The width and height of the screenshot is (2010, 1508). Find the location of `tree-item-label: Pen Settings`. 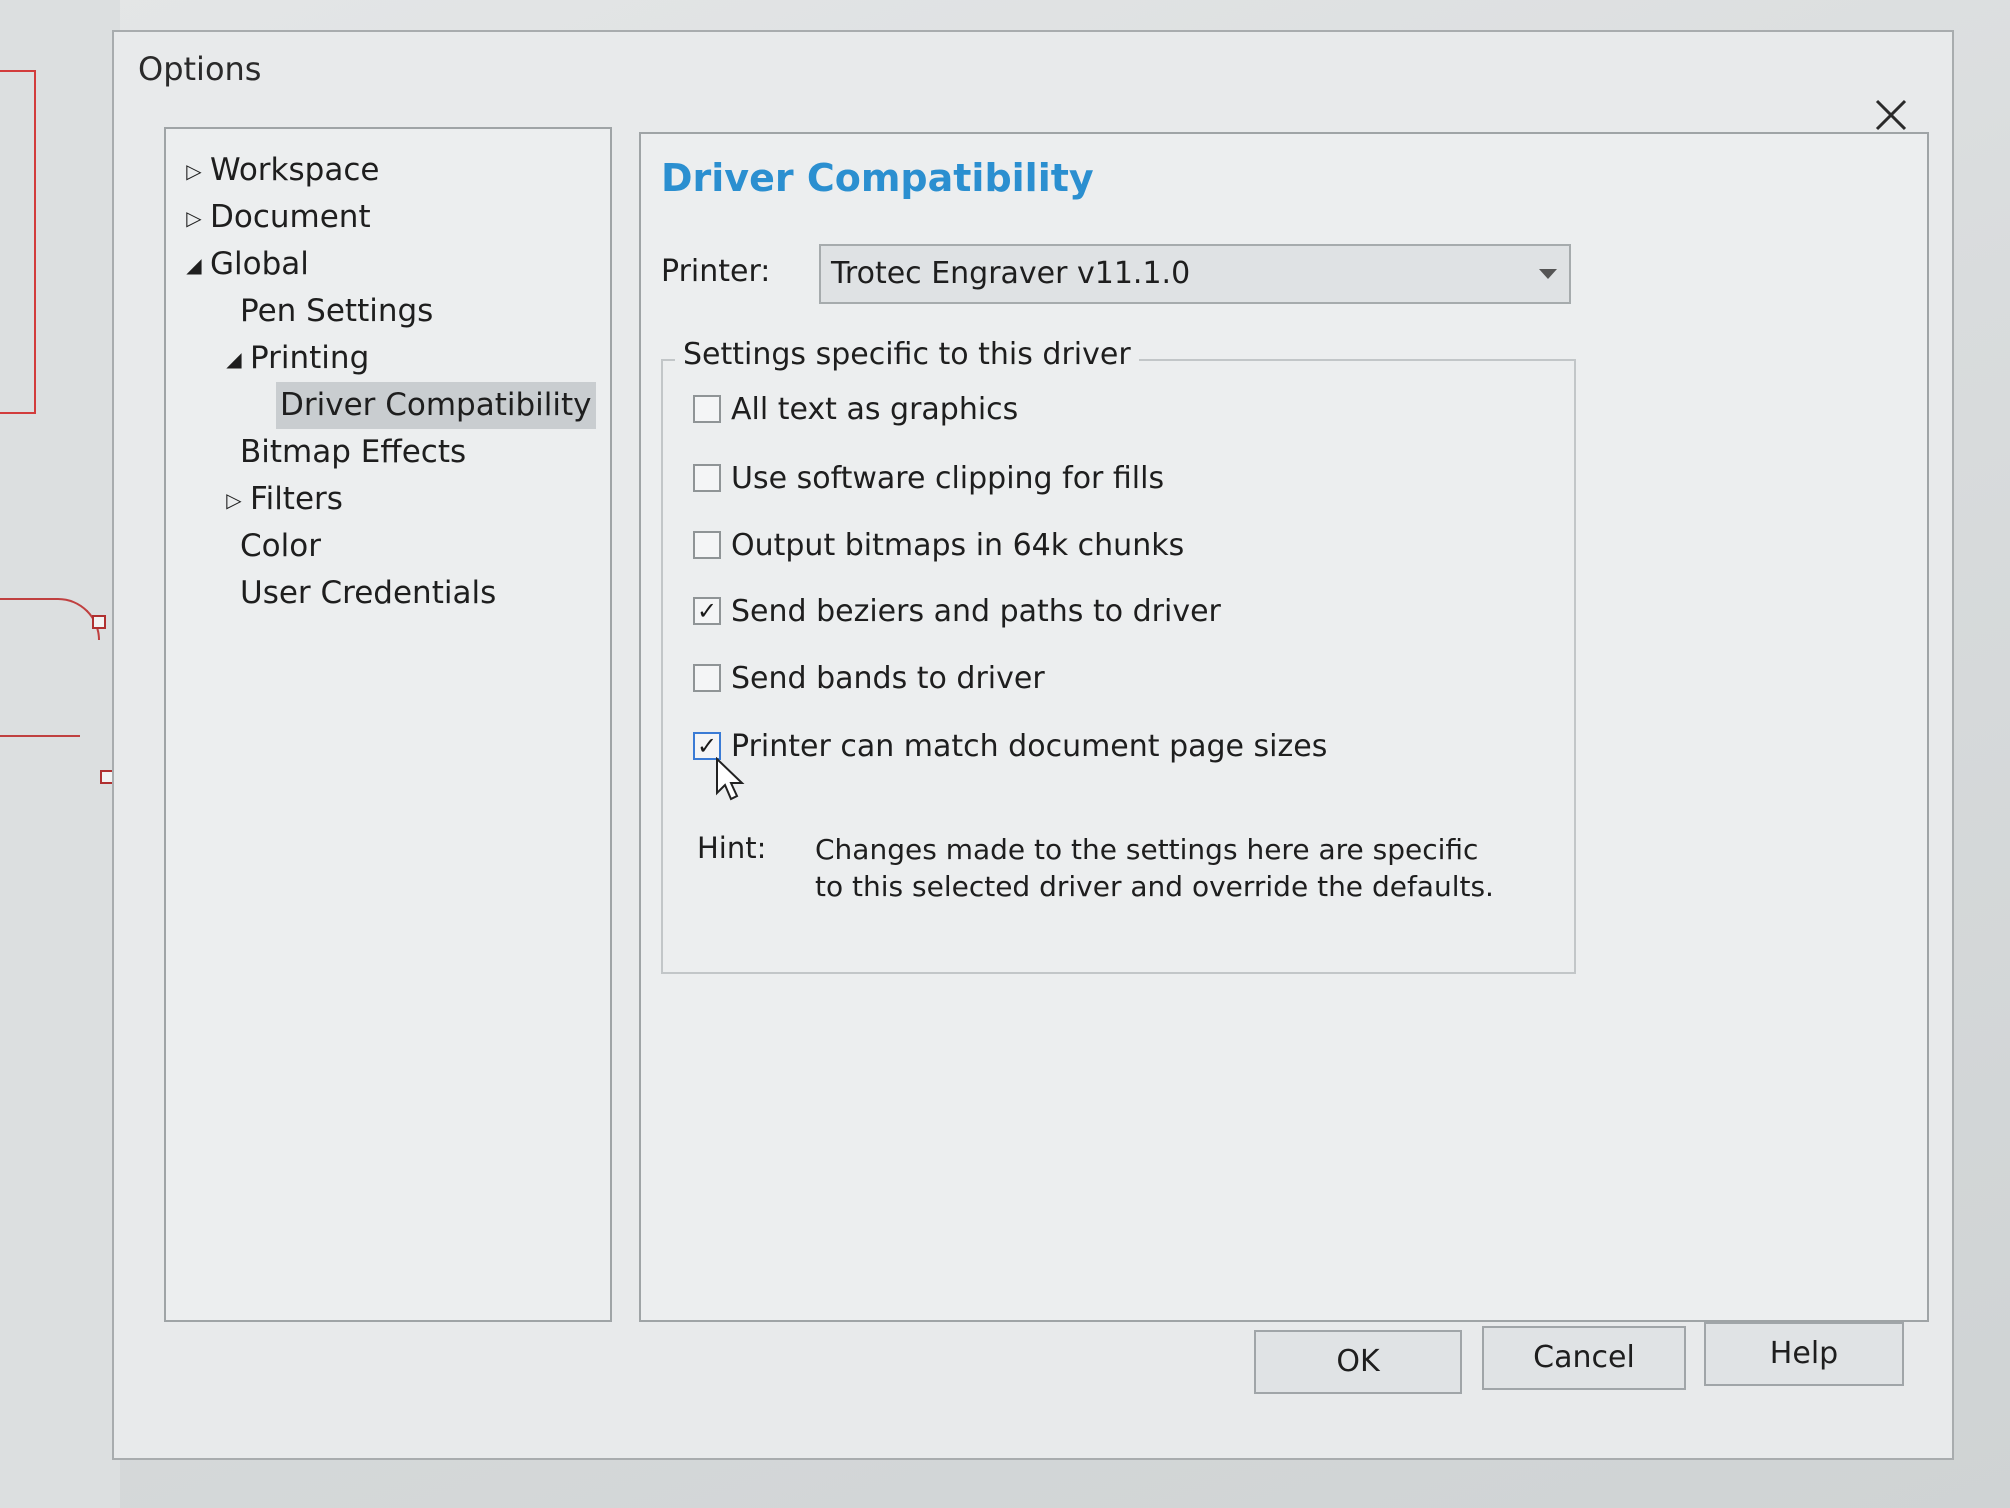

tree-item-label: Pen Settings is located at coordinates (337, 311).